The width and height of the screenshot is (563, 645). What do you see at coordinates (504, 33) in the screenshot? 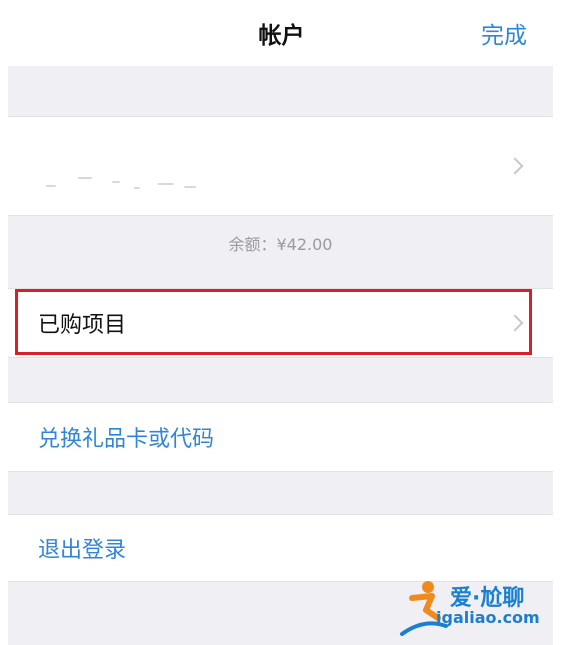
I see `done-button: 完成` at bounding box center [504, 33].